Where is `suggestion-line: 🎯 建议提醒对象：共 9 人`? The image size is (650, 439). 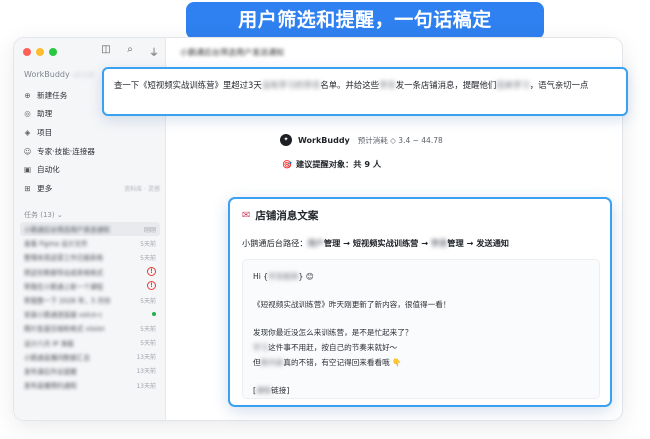
suggestion-line: 🎯 建议提醒对象：共 9 人 is located at coordinates (331, 164).